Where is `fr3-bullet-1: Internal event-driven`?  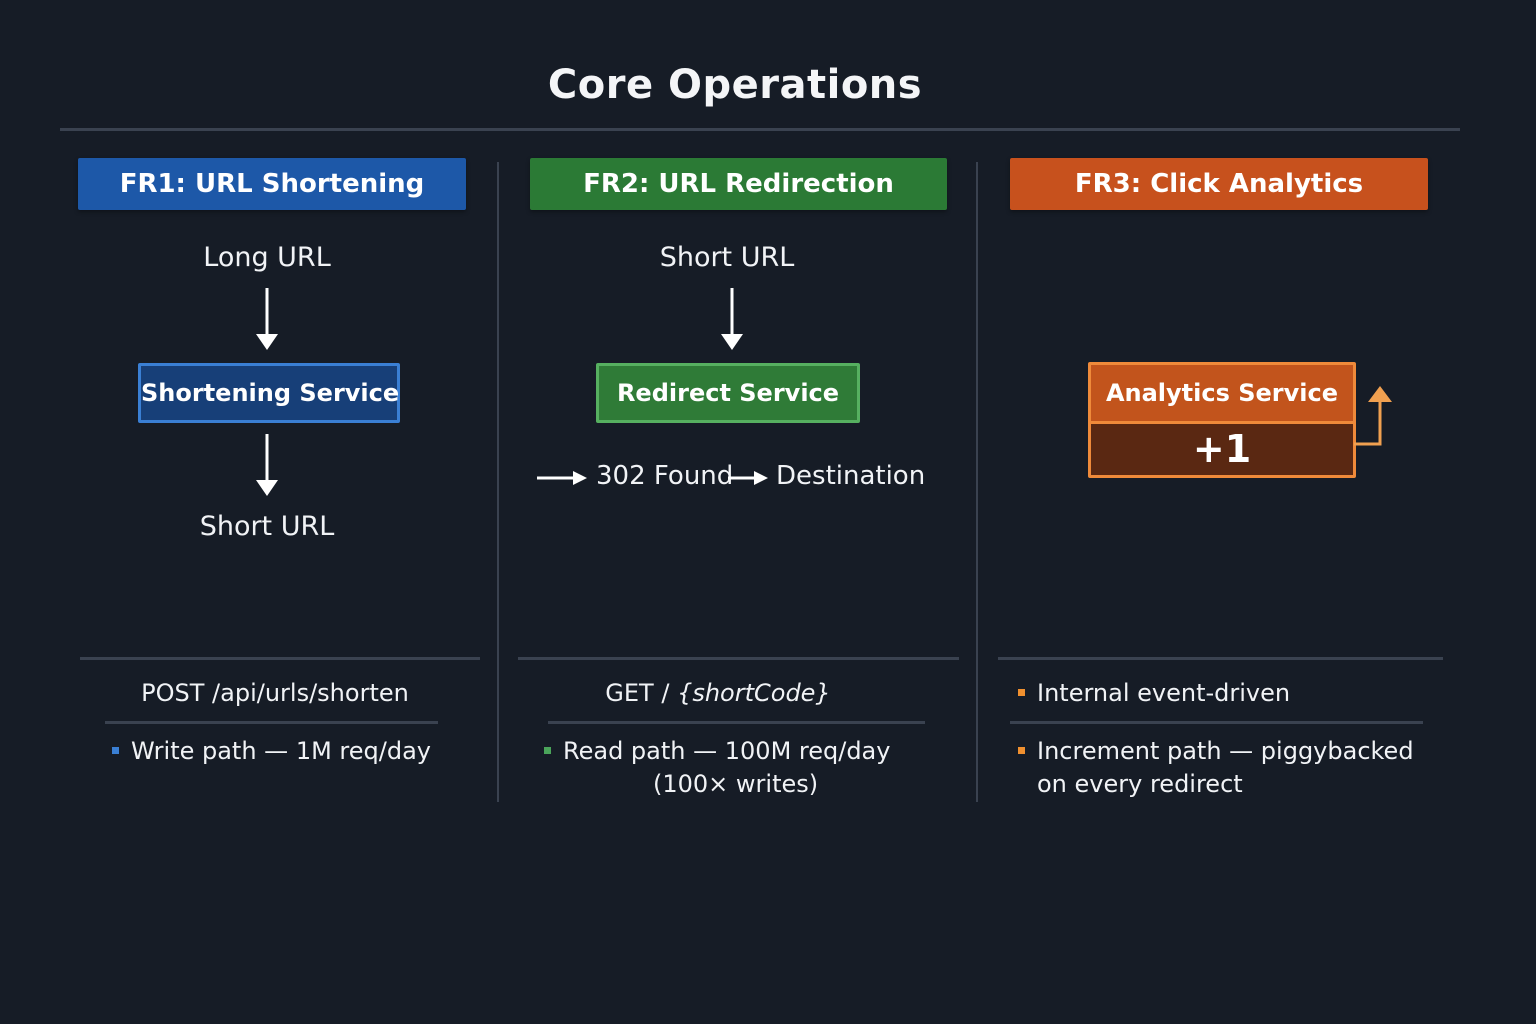
fr3-bullet-1: Internal event-driven is located at coordinates (1154, 693).